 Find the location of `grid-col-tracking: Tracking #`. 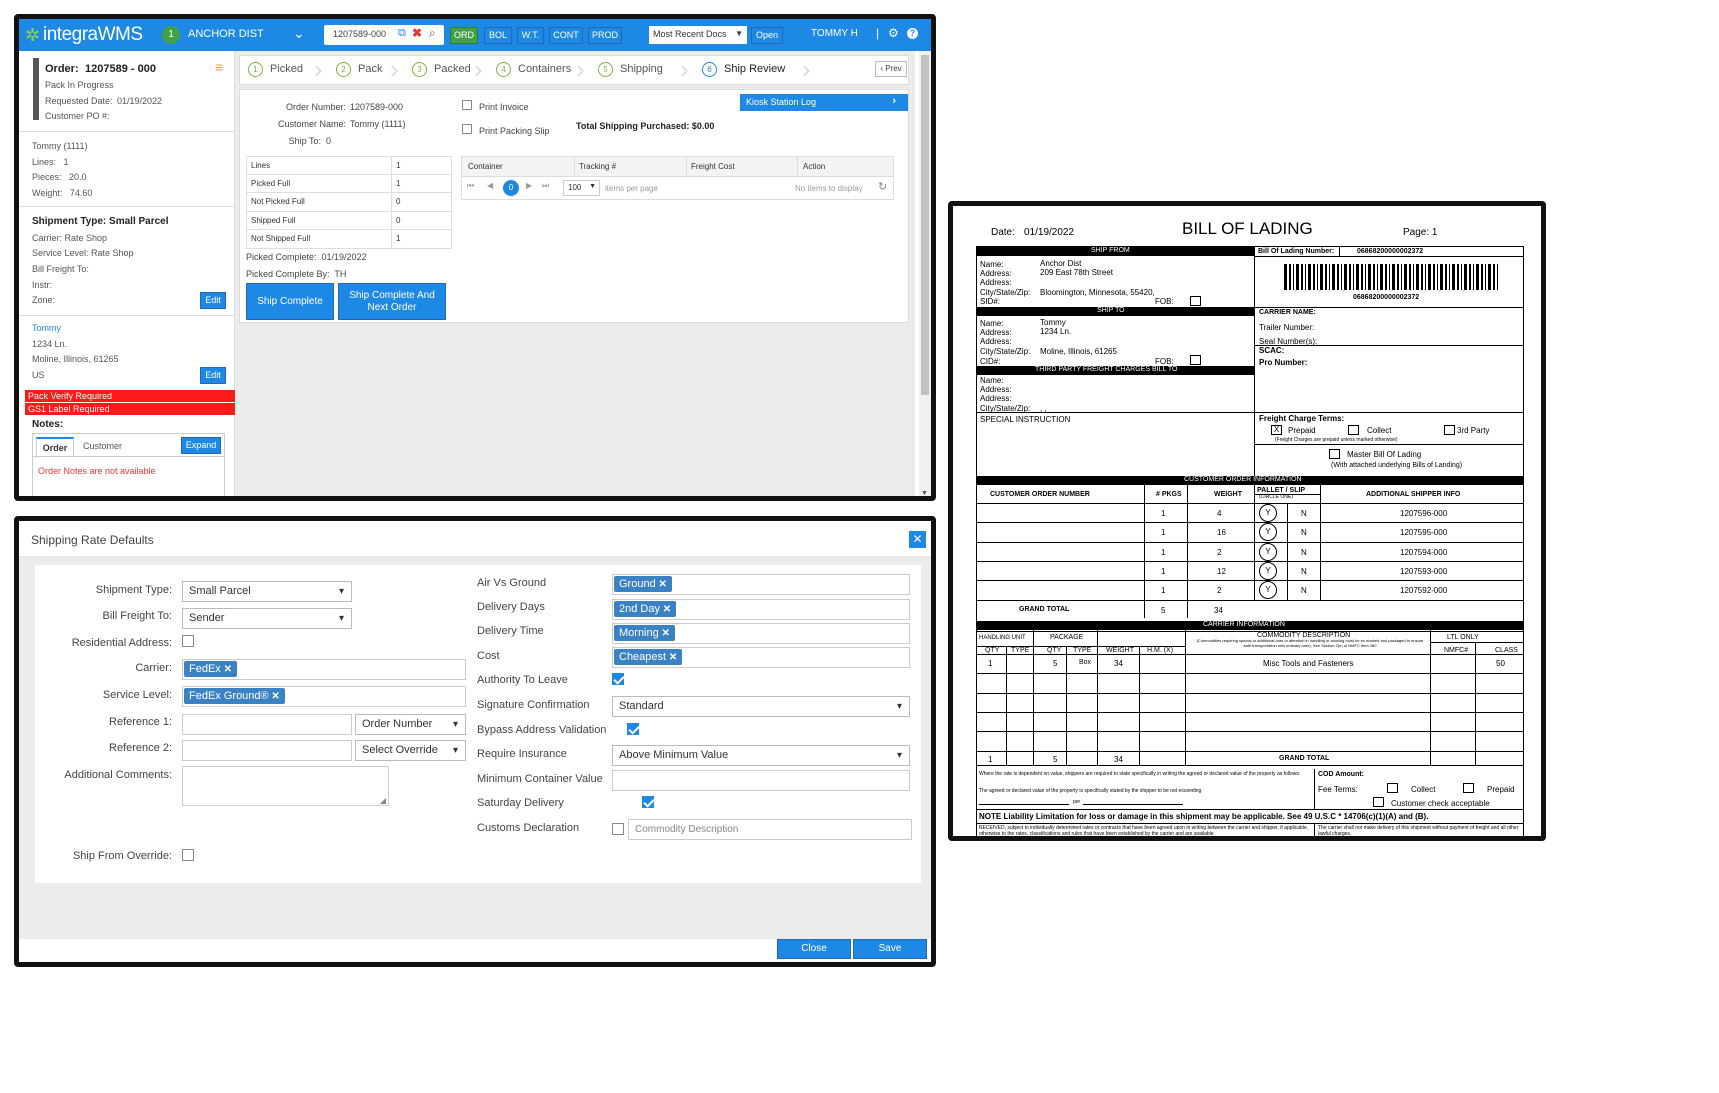

grid-col-tracking: Tracking # is located at coordinates (597, 166).